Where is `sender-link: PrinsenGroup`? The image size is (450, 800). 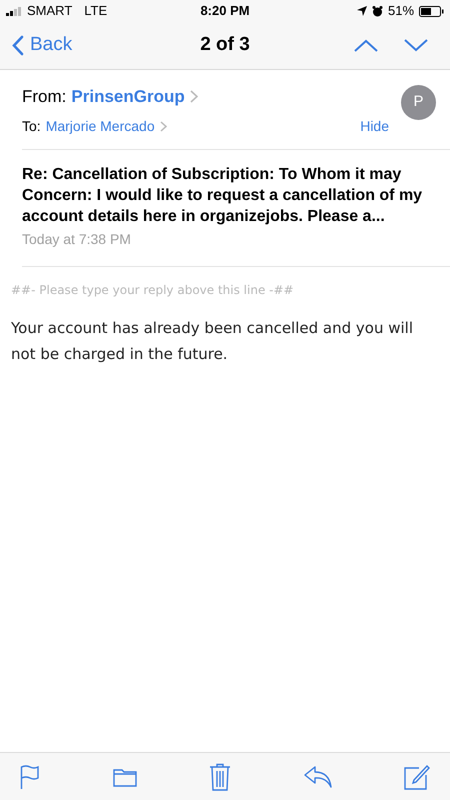
sender-link: PrinsenGroup is located at coordinates (128, 97).